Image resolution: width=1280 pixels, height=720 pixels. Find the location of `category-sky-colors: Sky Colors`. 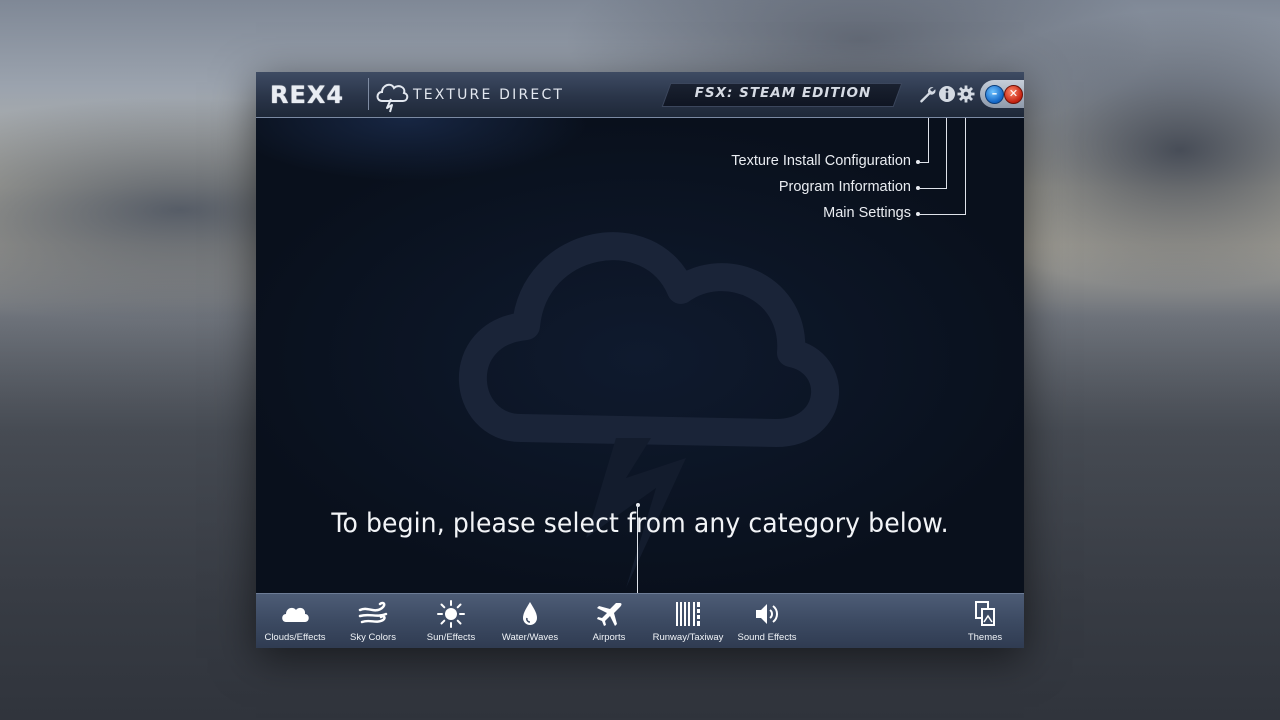

category-sky-colors: Sky Colors is located at coordinates (373, 621).